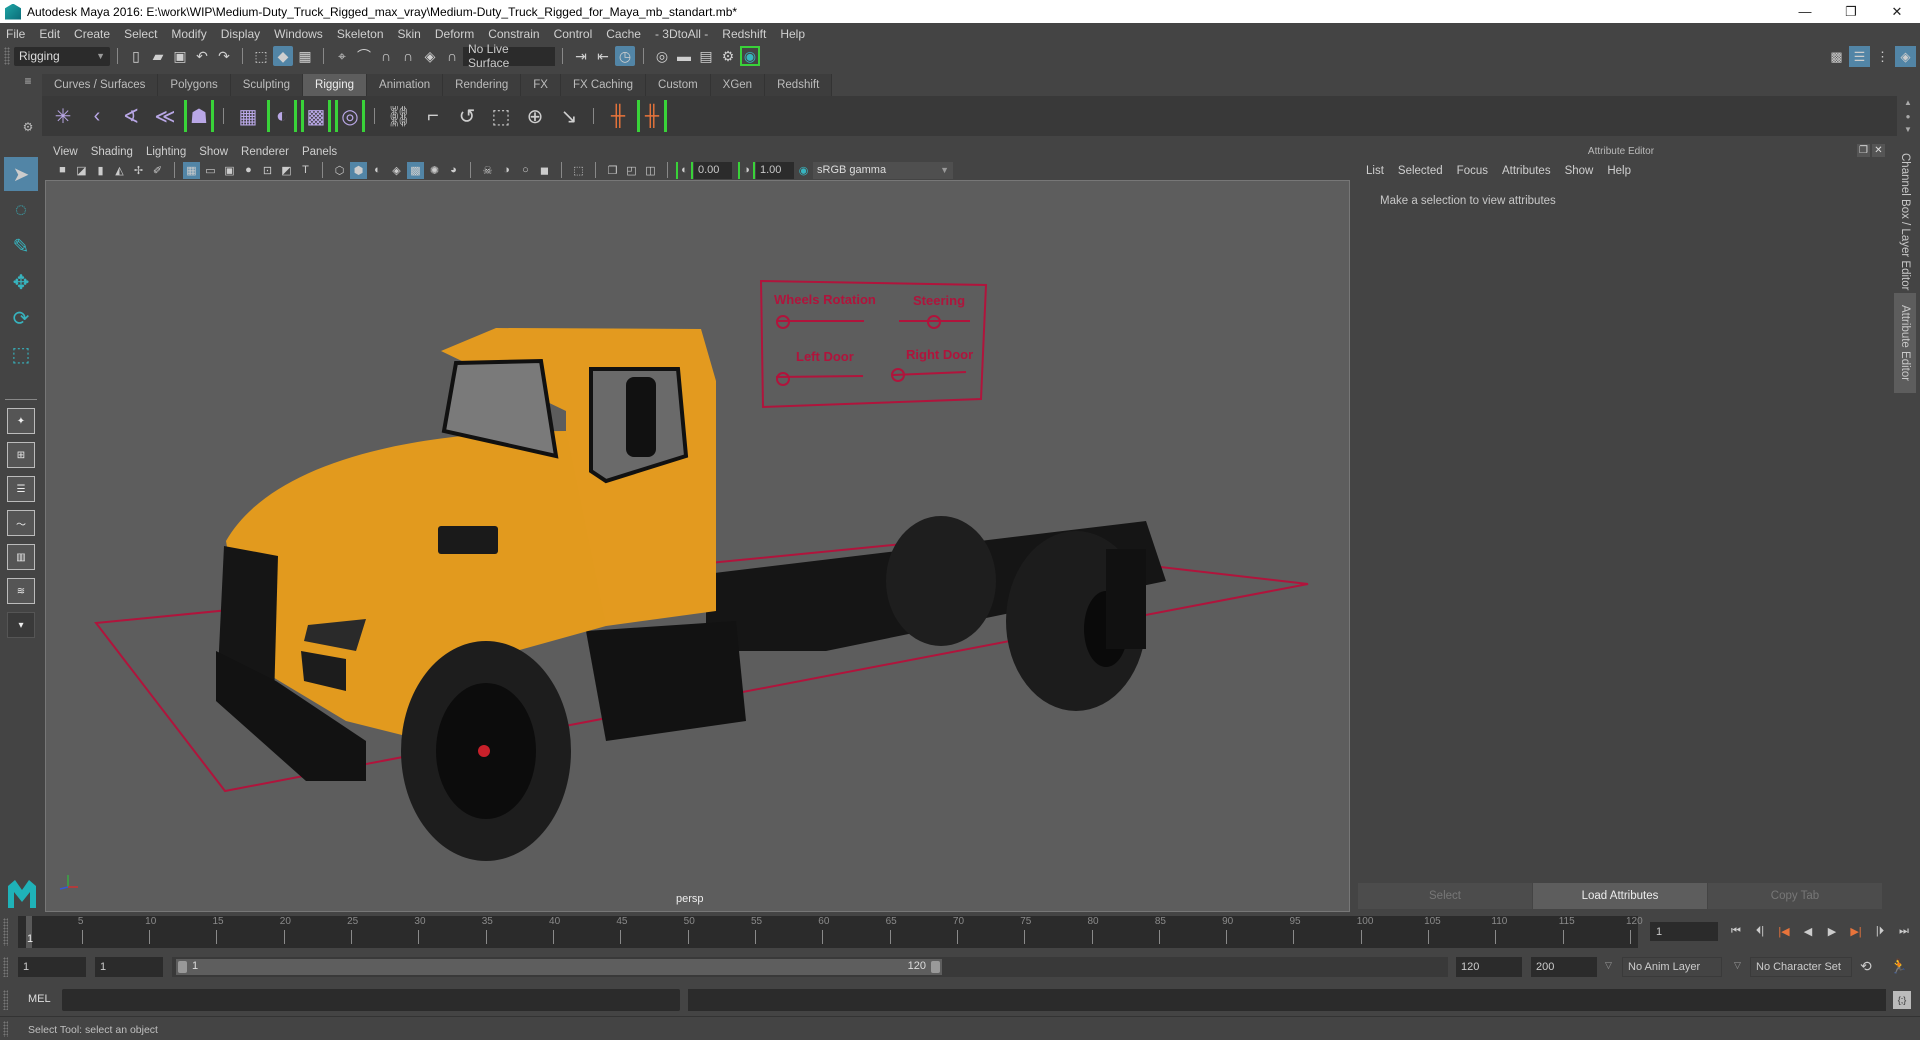 This screenshot has height=1040, width=1920. Describe the element at coordinates (81, 170) in the screenshot. I see `camera-attributes-icon: ◪` at that location.